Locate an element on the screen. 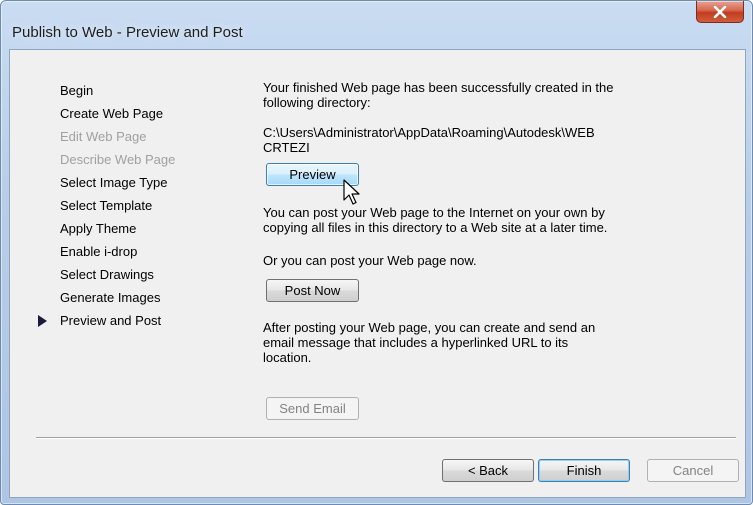 This screenshot has height=505, width=753. step-select-template: Select Template is located at coordinates (106, 205).